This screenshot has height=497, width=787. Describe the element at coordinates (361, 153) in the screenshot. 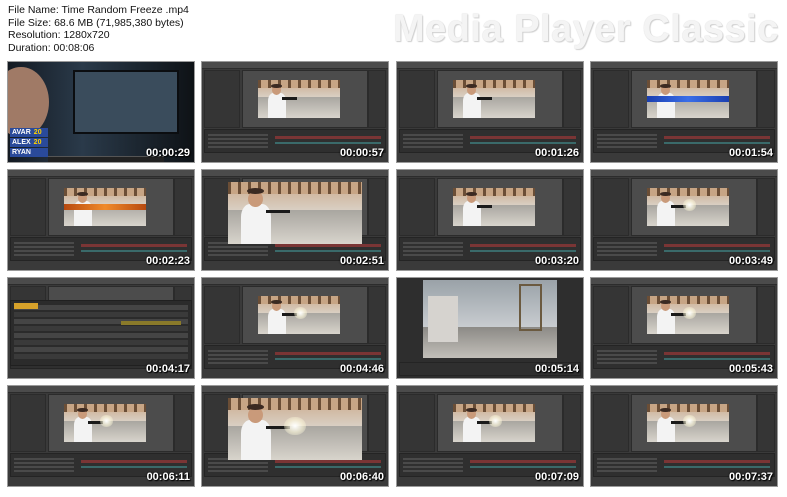

I see `timestamp: 00:00:57` at that location.